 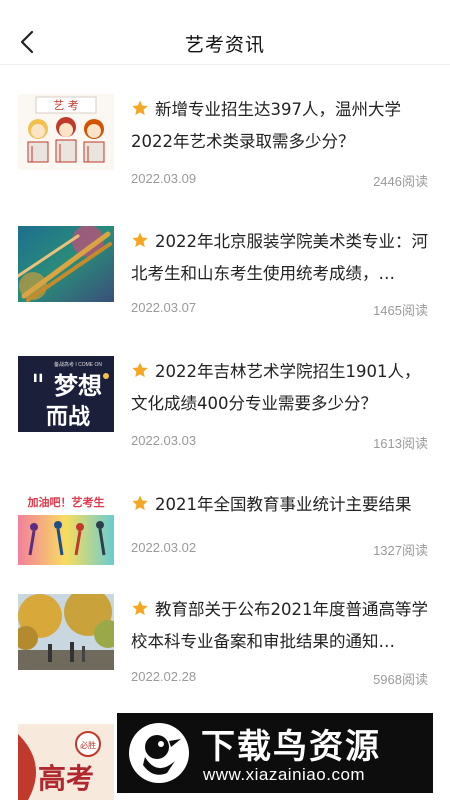 I want to click on article-thumbnail: 备战高考 I COME ON " 梦想 而战, so click(x=66, y=394).